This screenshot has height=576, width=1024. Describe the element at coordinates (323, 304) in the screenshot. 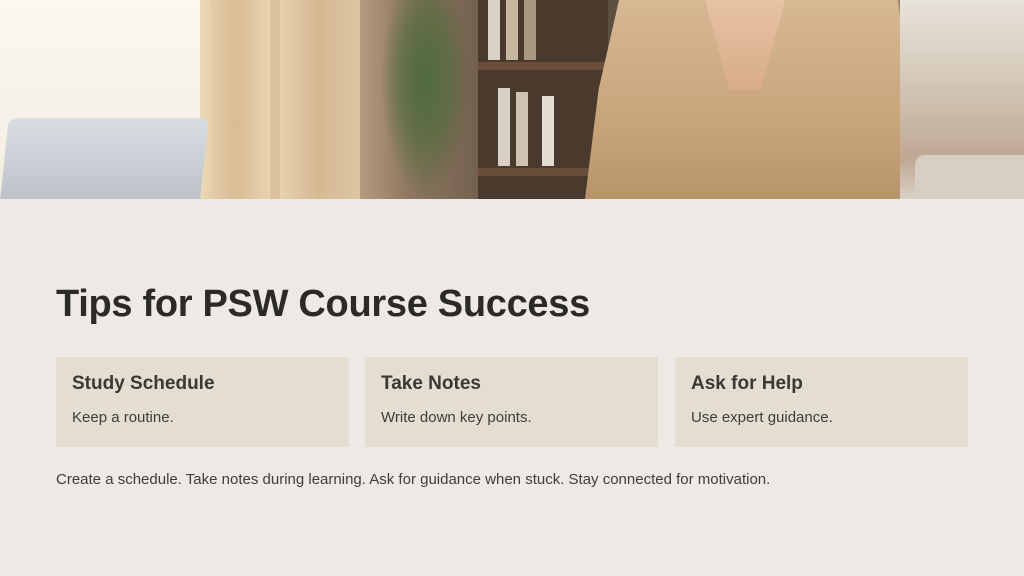

I see `slide-title: Tips for PSW Course Success` at that location.